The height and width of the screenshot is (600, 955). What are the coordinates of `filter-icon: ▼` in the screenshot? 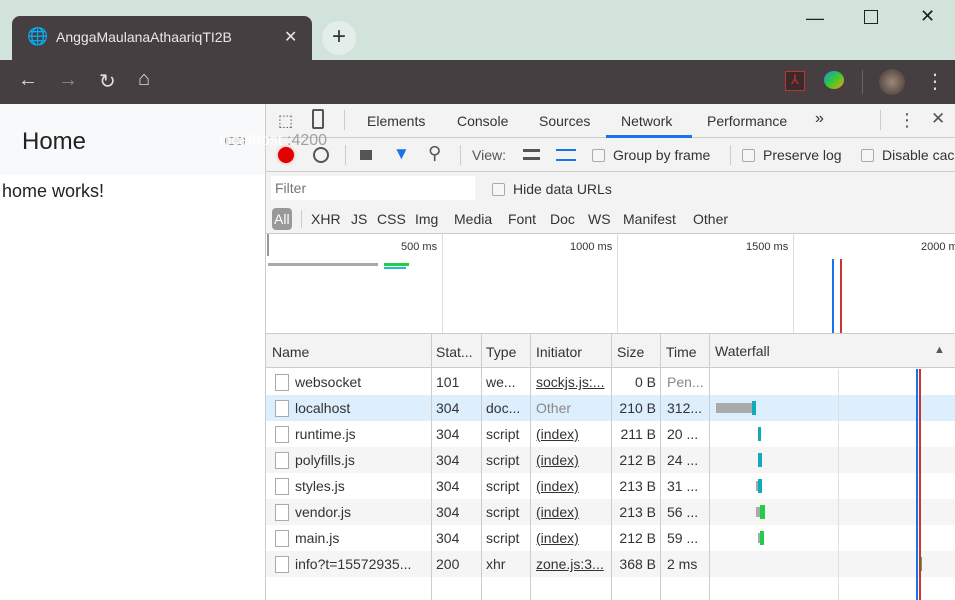 It's located at (401, 154).